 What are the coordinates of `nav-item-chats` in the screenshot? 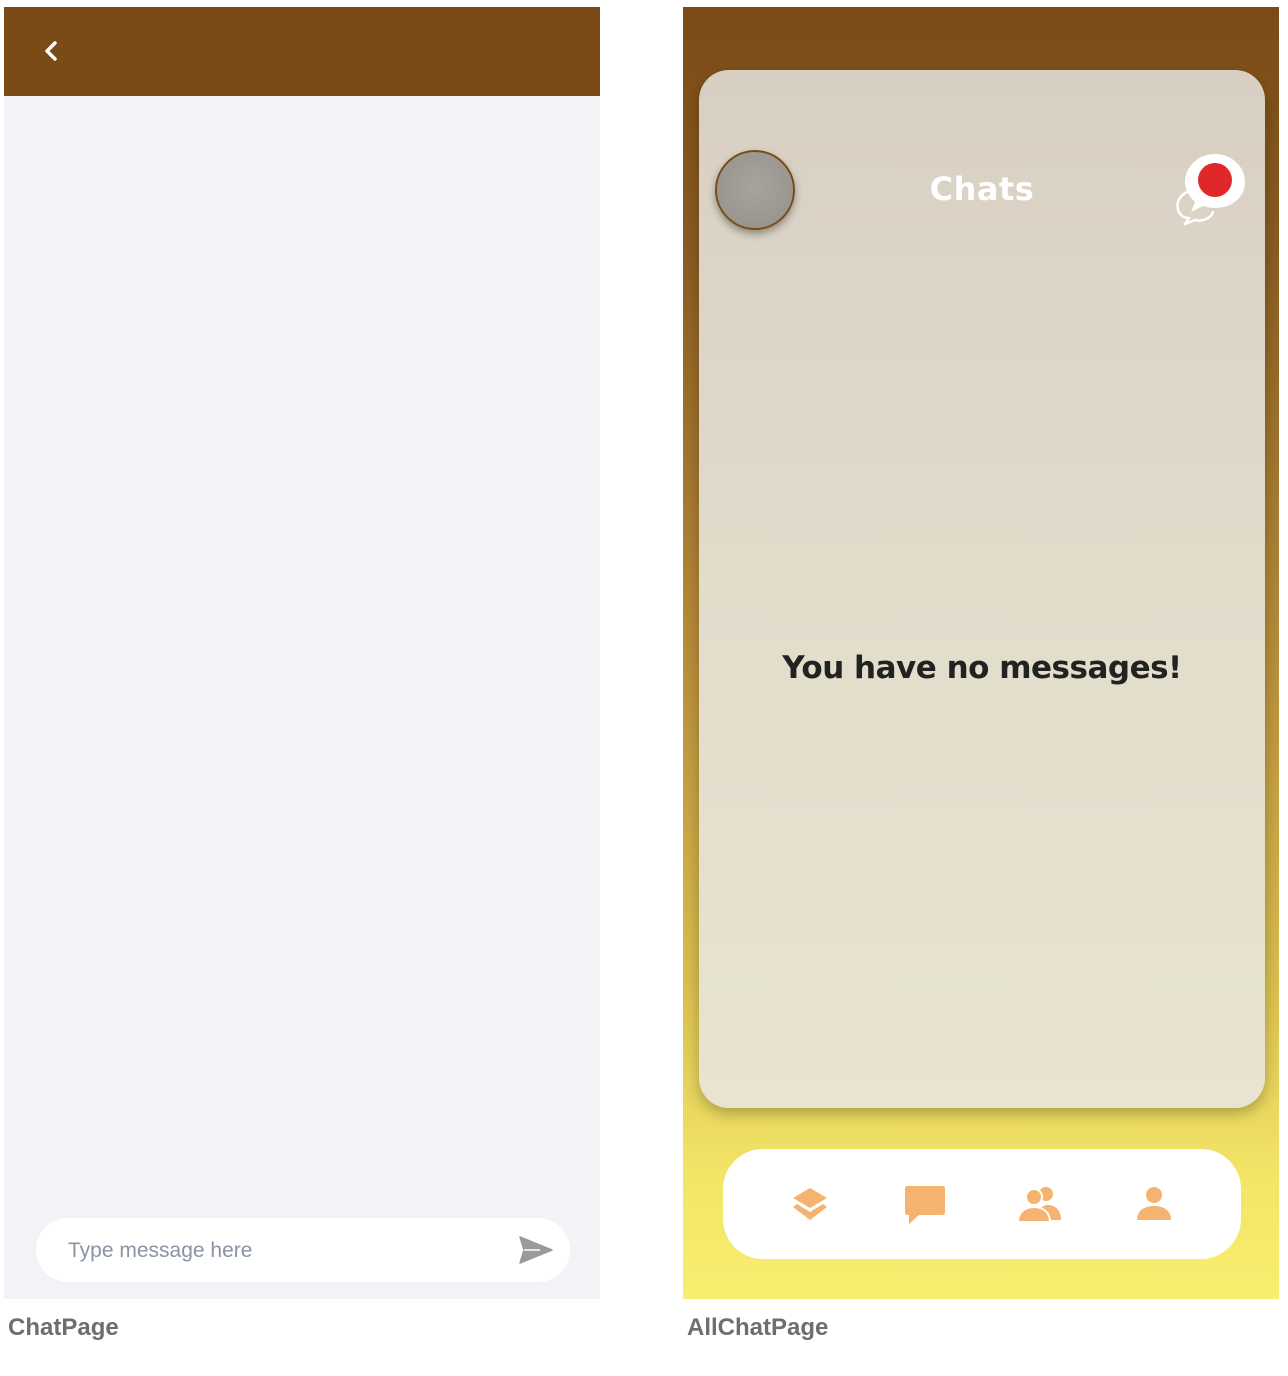 It's located at (925, 1204).